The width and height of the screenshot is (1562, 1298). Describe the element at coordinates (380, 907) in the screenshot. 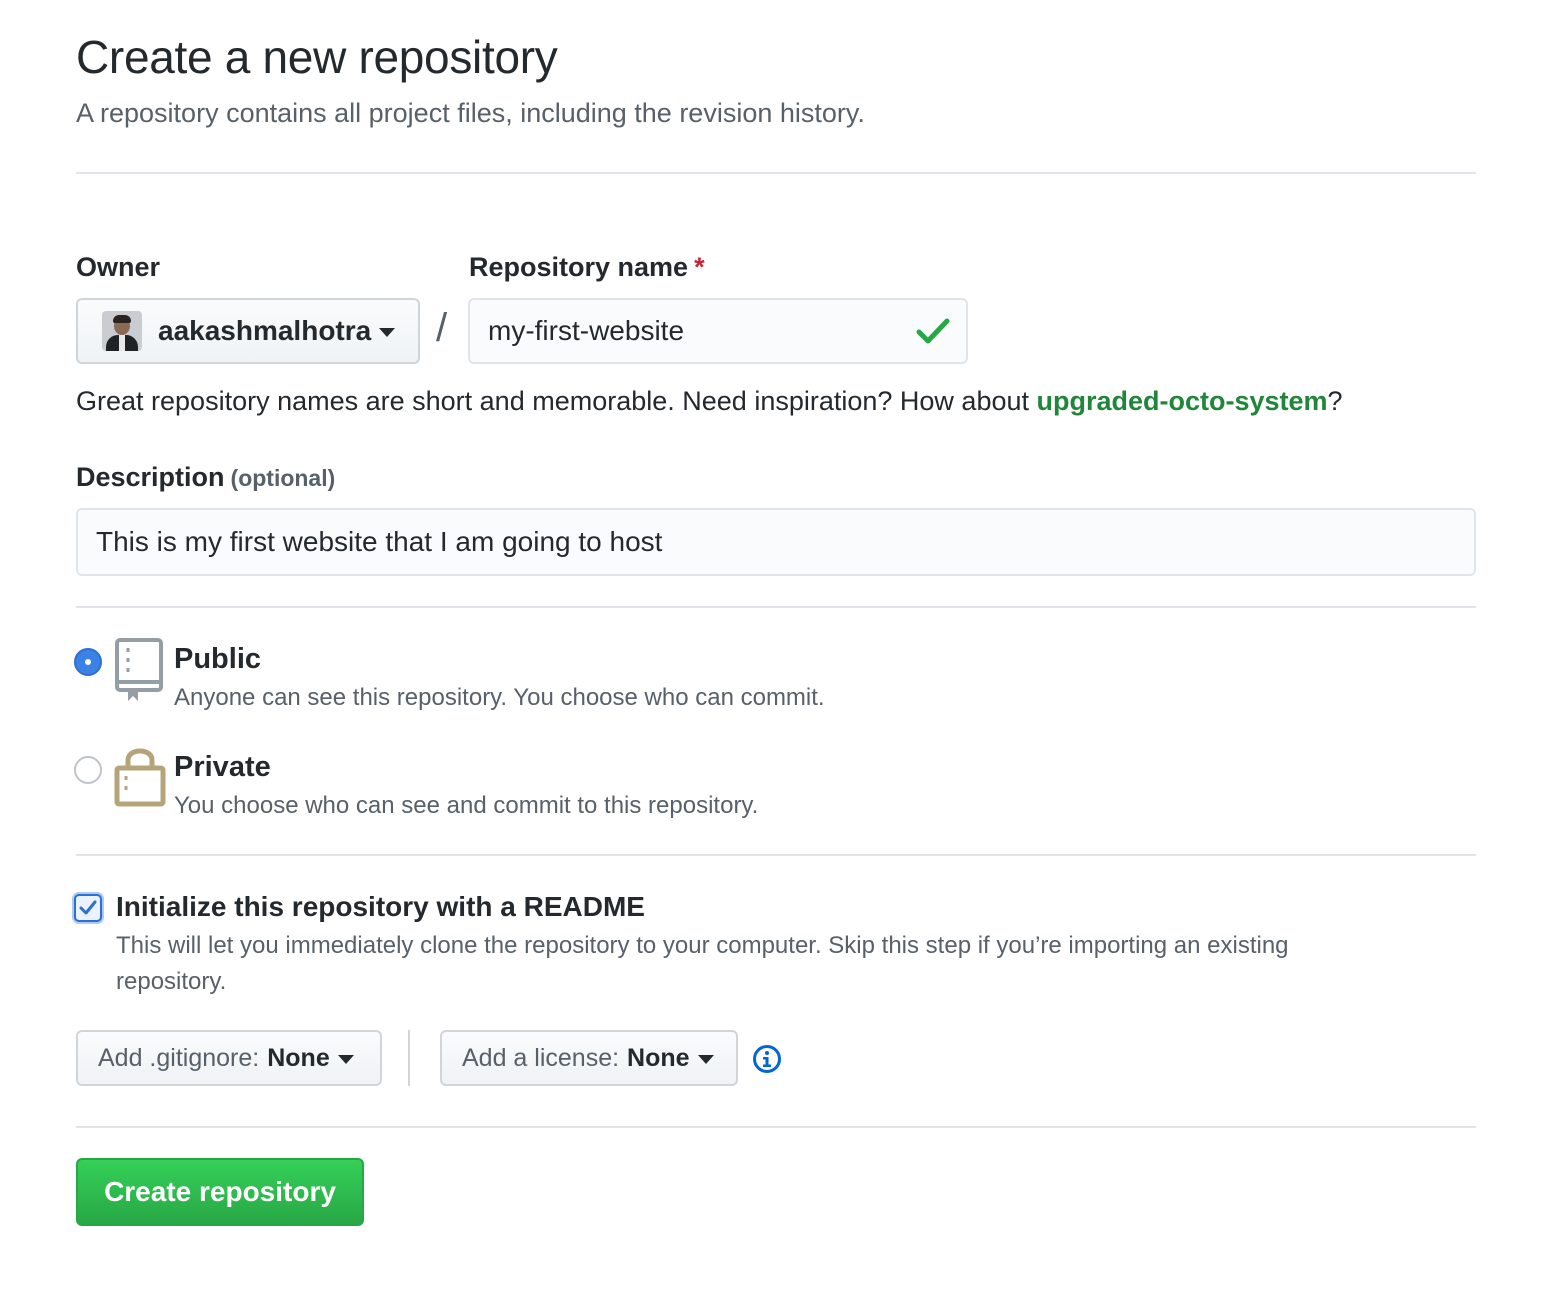

I see `init-readme-title: Initialize this repository with a README` at that location.